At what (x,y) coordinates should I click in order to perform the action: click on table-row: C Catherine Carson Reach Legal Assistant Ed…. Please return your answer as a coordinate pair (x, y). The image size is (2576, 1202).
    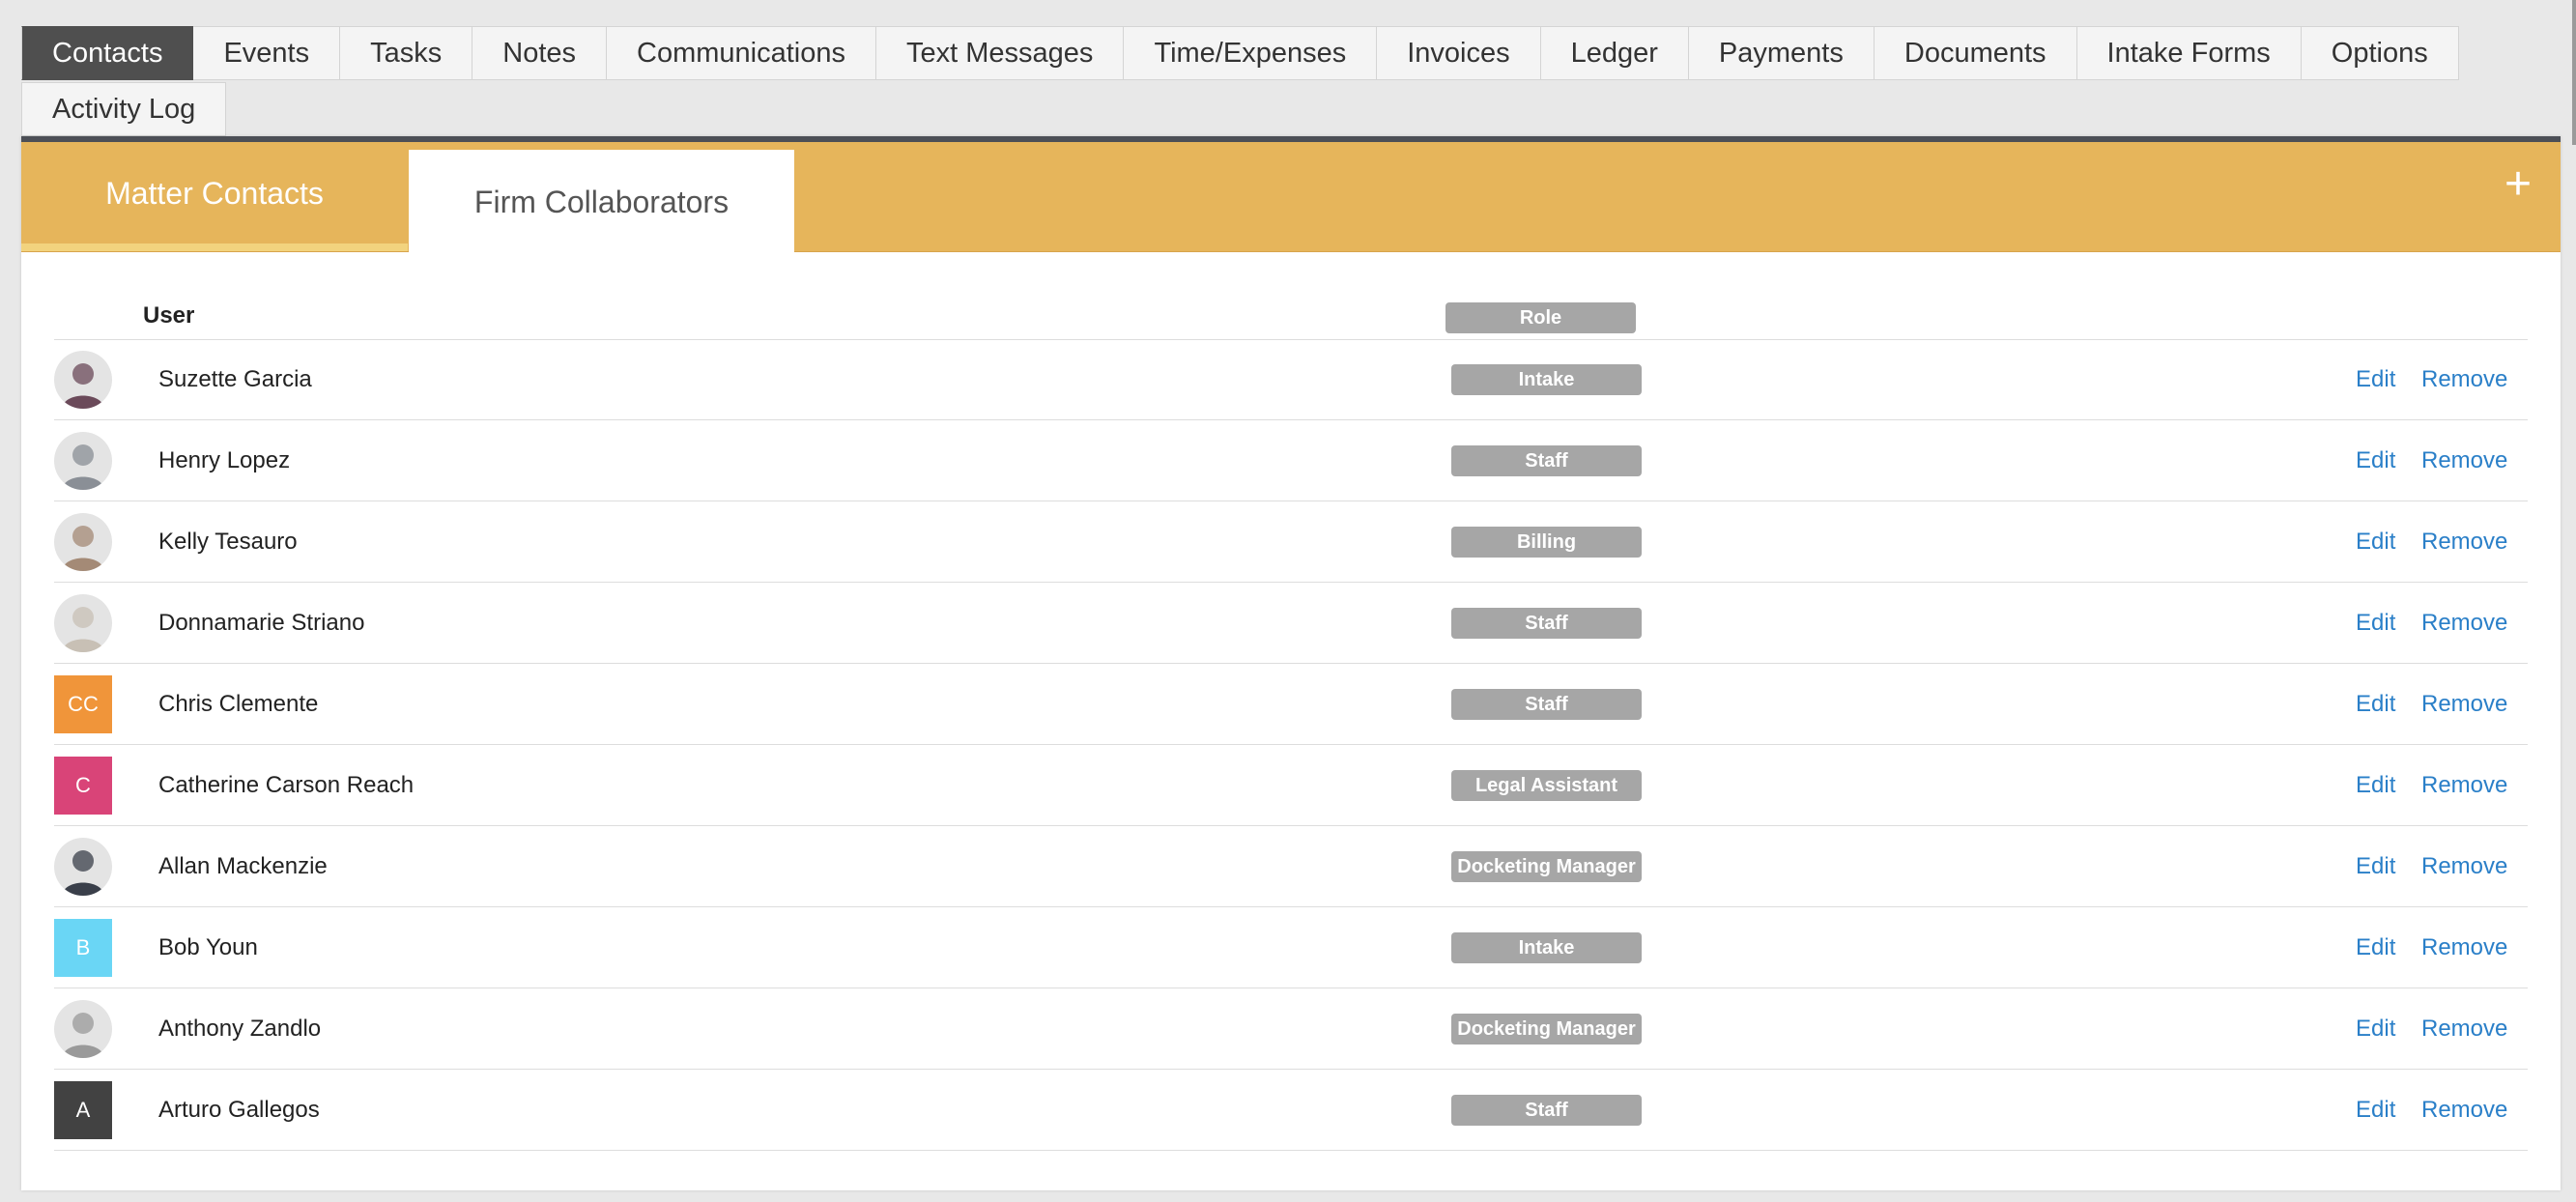
    Looking at the image, I should click on (1291, 785).